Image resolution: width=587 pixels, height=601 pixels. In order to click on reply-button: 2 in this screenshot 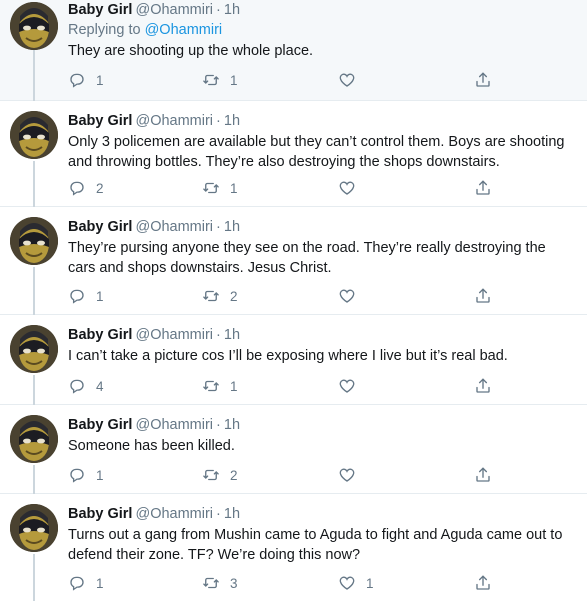, I will do `click(86, 188)`.